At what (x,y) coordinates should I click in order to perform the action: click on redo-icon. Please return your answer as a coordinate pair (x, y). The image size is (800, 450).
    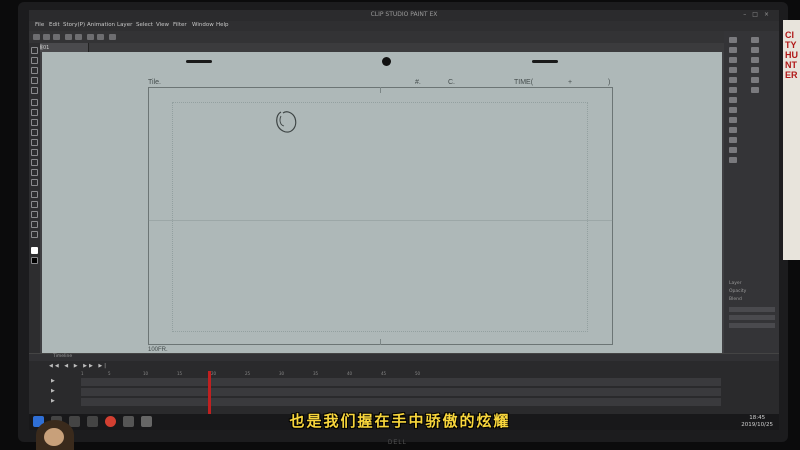
    Looking at the image, I should click on (78, 37).